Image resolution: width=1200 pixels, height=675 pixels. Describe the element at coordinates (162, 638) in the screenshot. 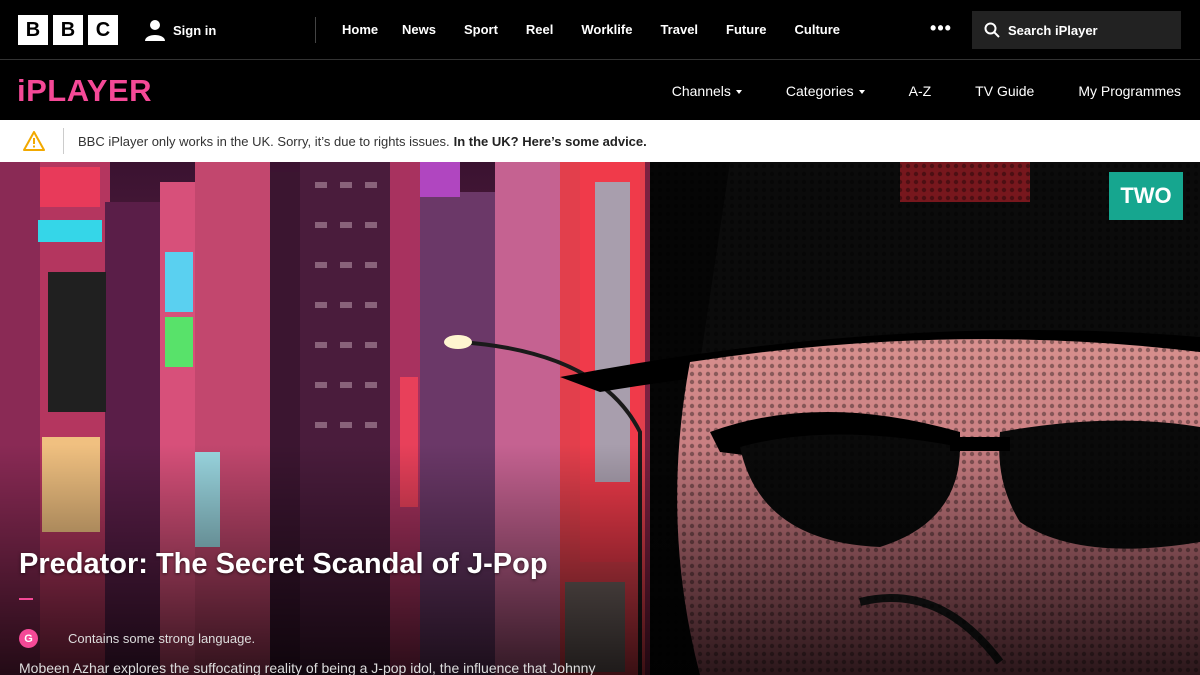

I see `guidance-text: Contains some strong language.` at that location.